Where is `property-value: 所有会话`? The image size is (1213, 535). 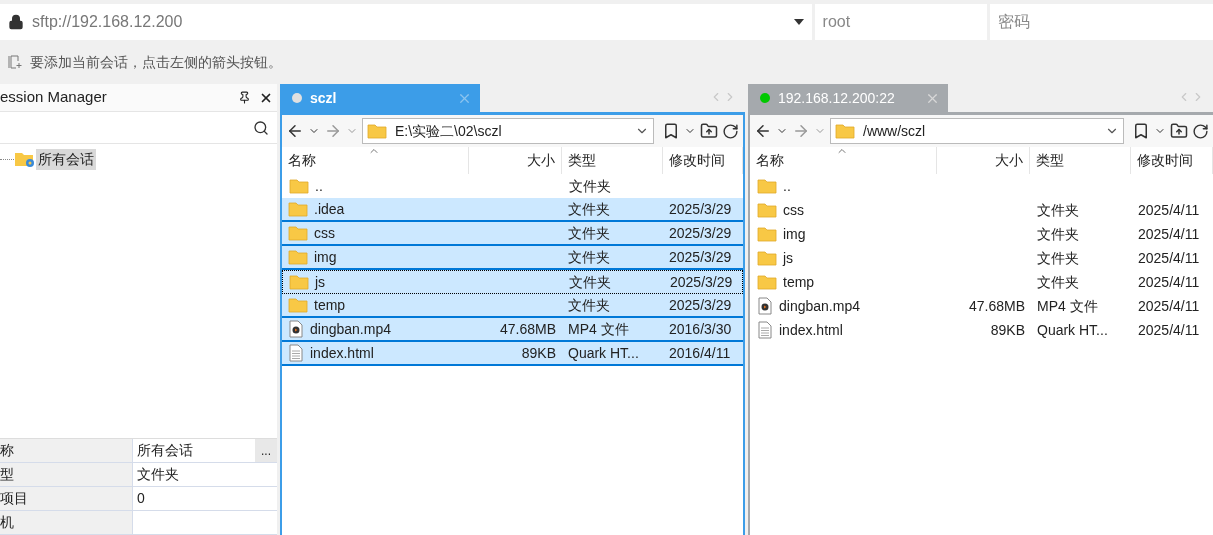 property-value: 所有会话 is located at coordinates (165, 450).